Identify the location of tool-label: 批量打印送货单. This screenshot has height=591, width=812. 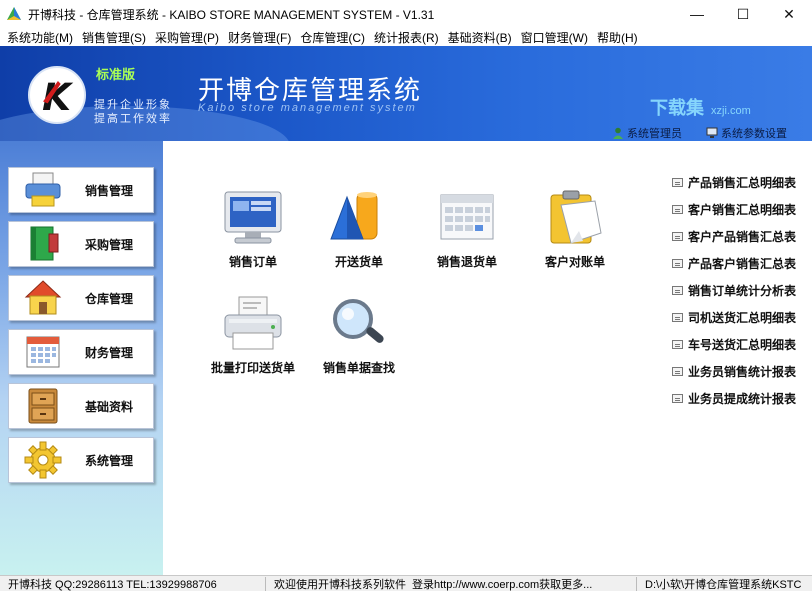
(252, 368).